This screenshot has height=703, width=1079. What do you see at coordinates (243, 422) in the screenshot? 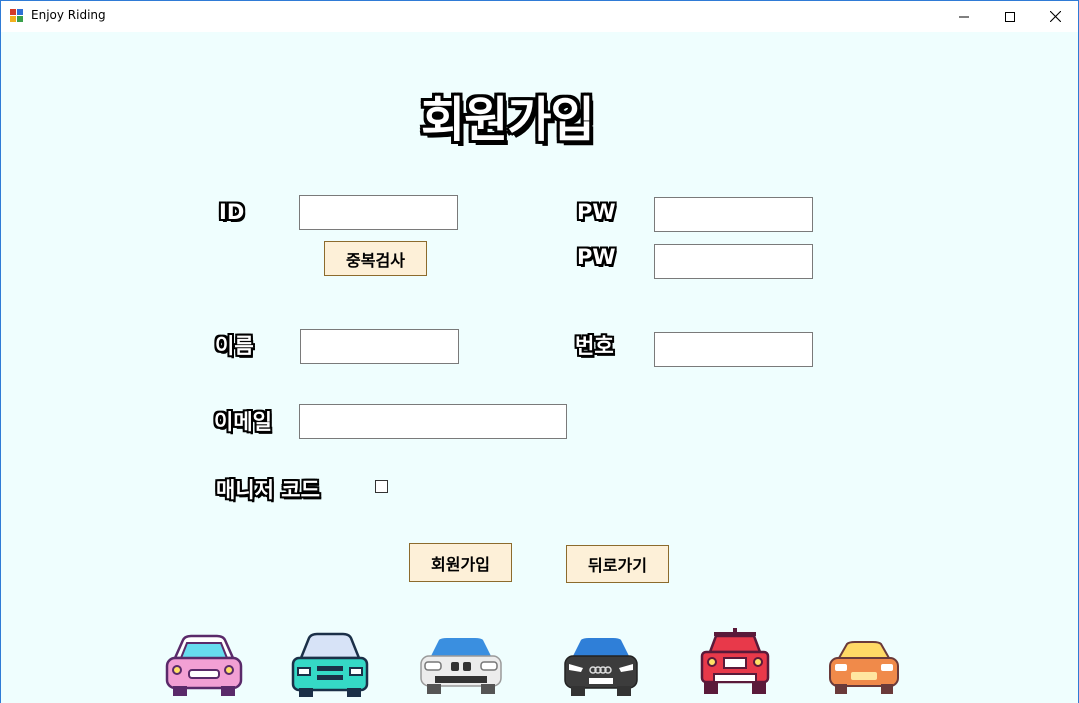
I see `email-label: 이메일` at bounding box center [243, 422].